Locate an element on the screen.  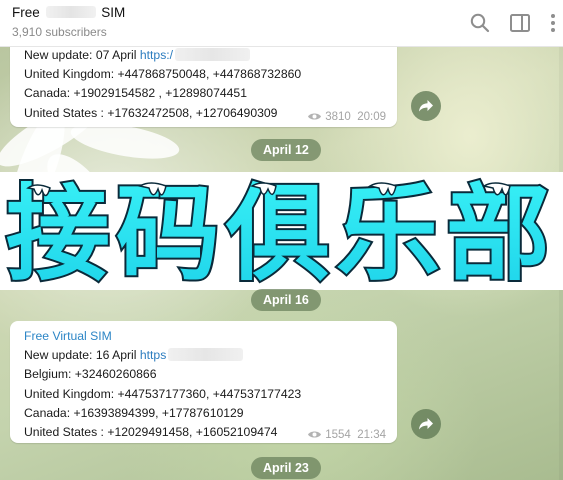
message-time: 20:09 is located at coordinates (371, 117).